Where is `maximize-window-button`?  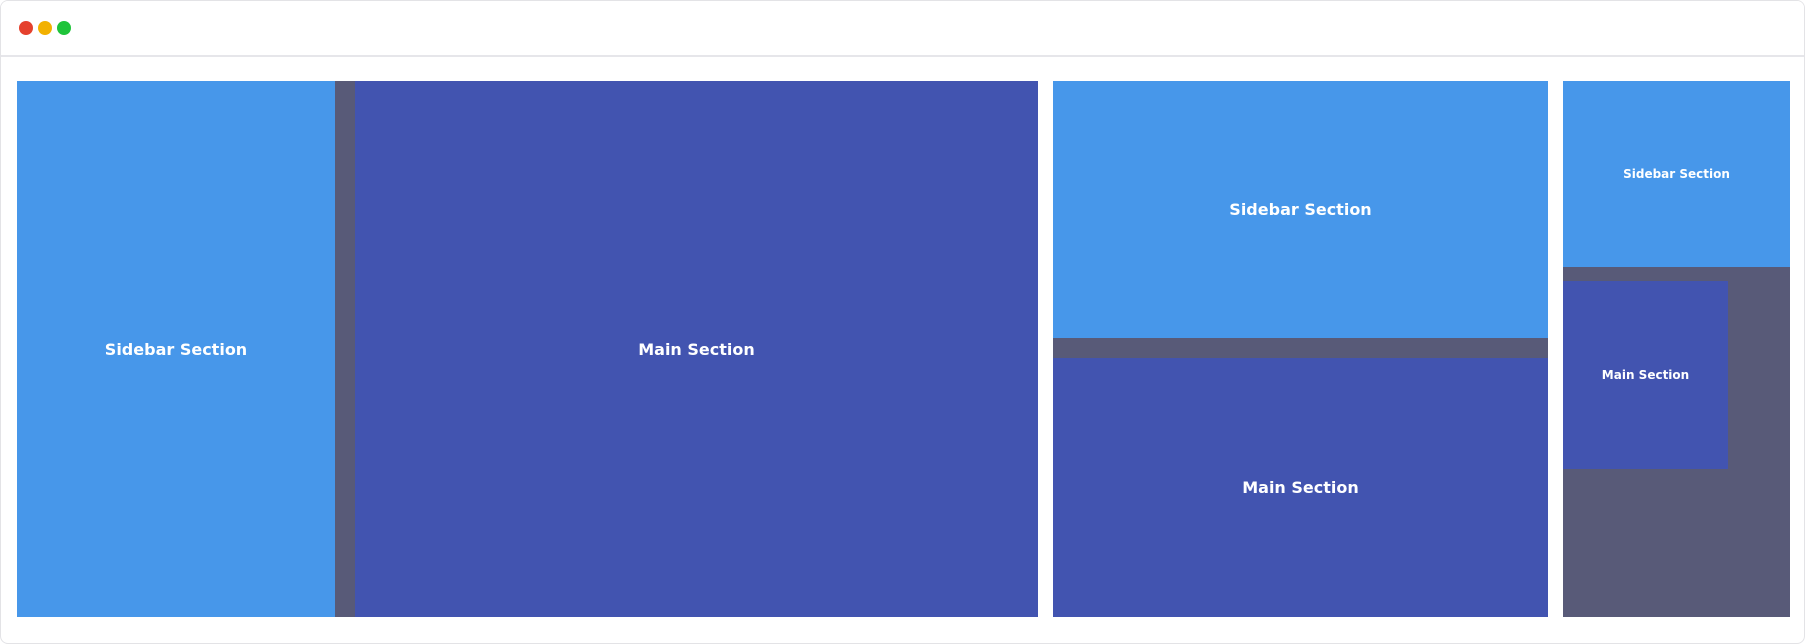
maximize-window-button is located at coordinates (64, 28).